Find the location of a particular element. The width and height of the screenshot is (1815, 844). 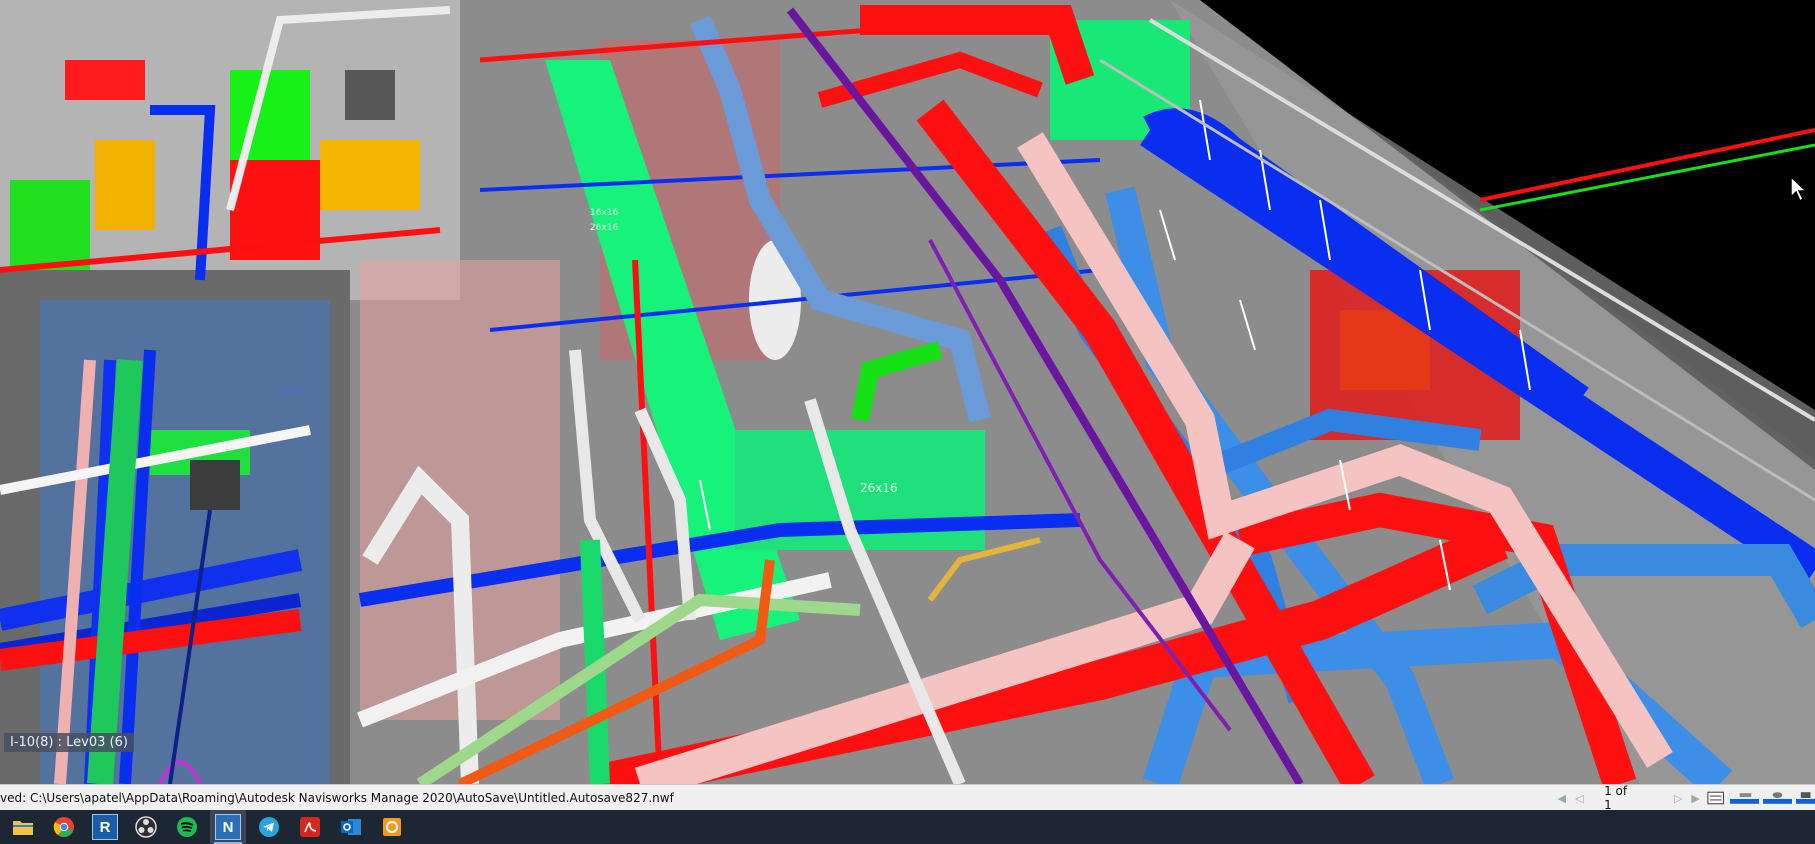

page-indicator: 1 of 1 is located at coordinates (1616, 798).